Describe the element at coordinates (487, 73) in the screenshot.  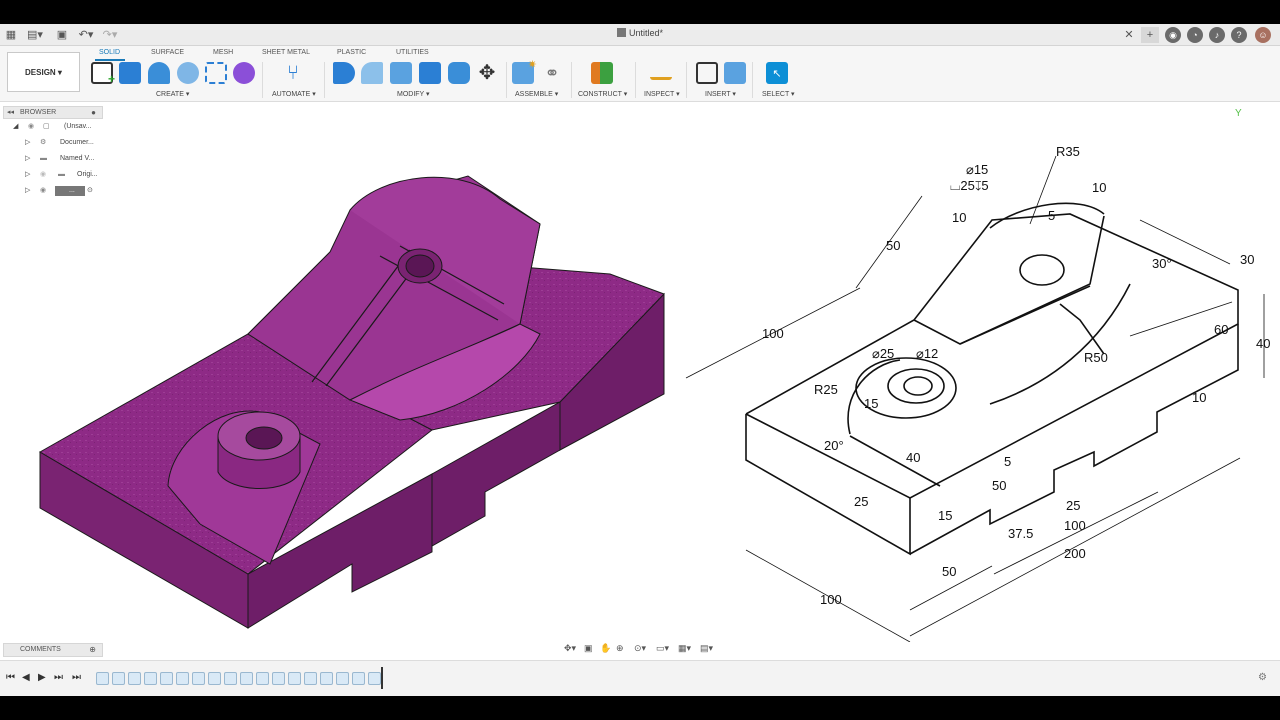
I see `move-icon: ✥` at that location.